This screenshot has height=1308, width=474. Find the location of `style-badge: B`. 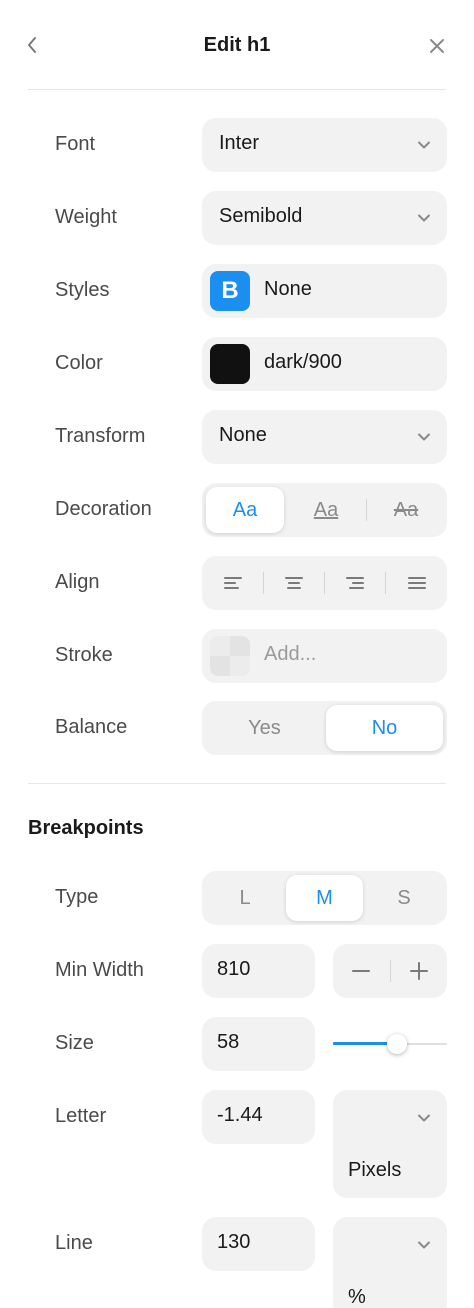

style-badge: B is located at coordinates (230, 291).